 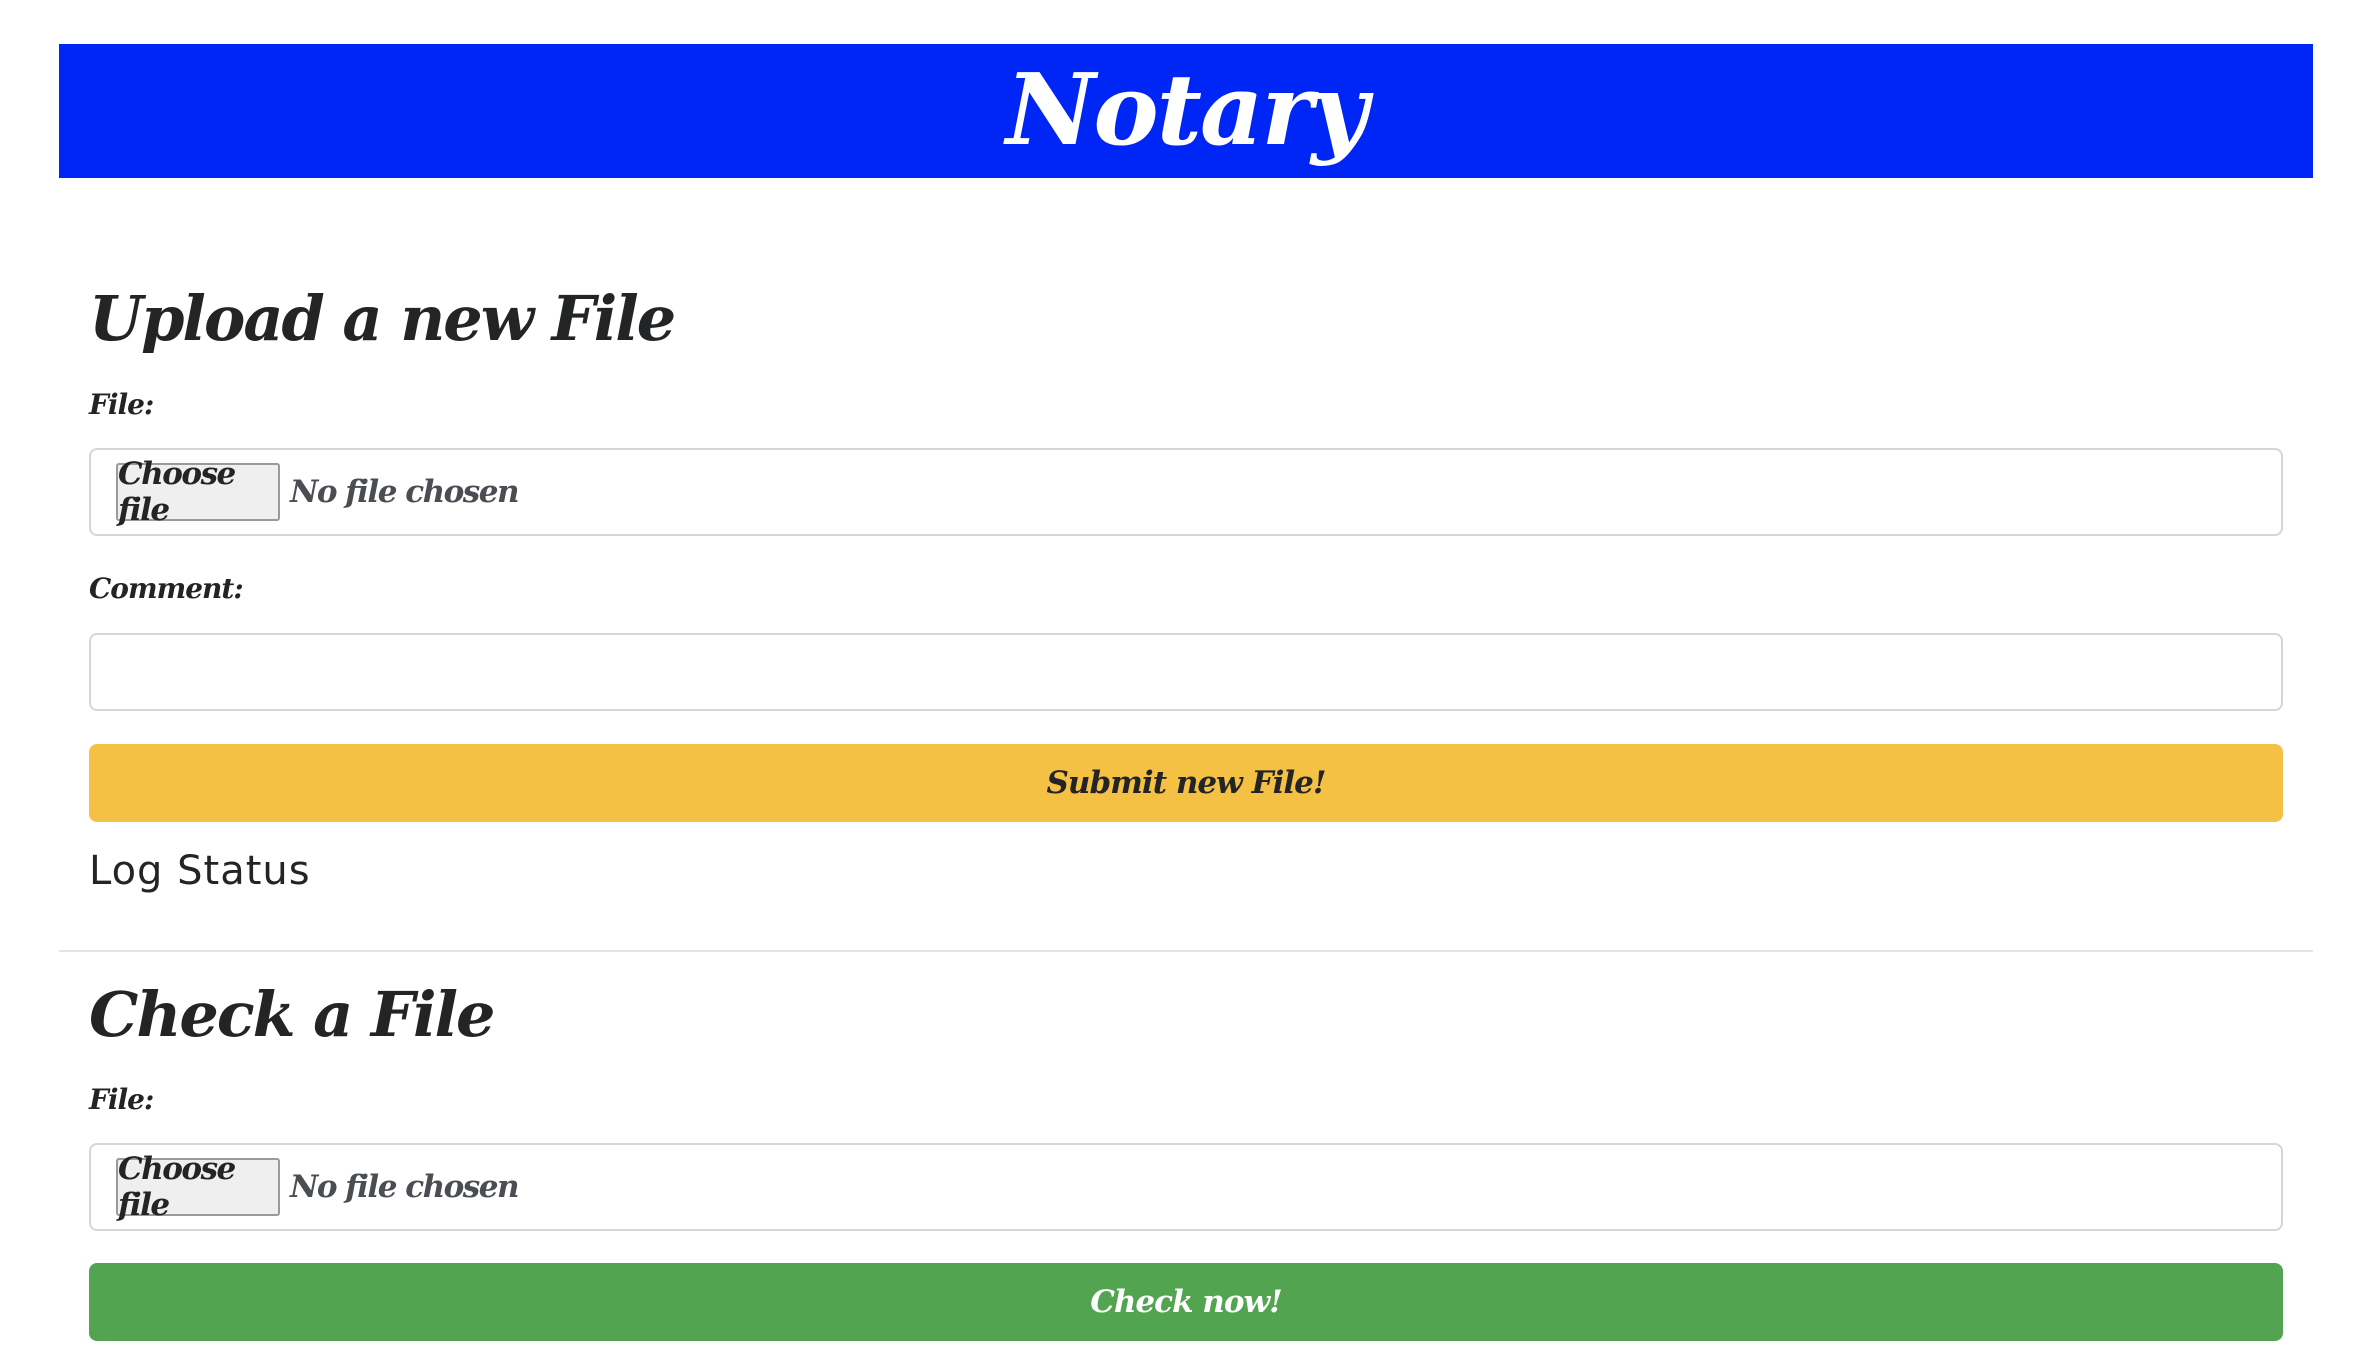 I want to click on upload-section-title: Upload a new File, so click(x=382, y=318).